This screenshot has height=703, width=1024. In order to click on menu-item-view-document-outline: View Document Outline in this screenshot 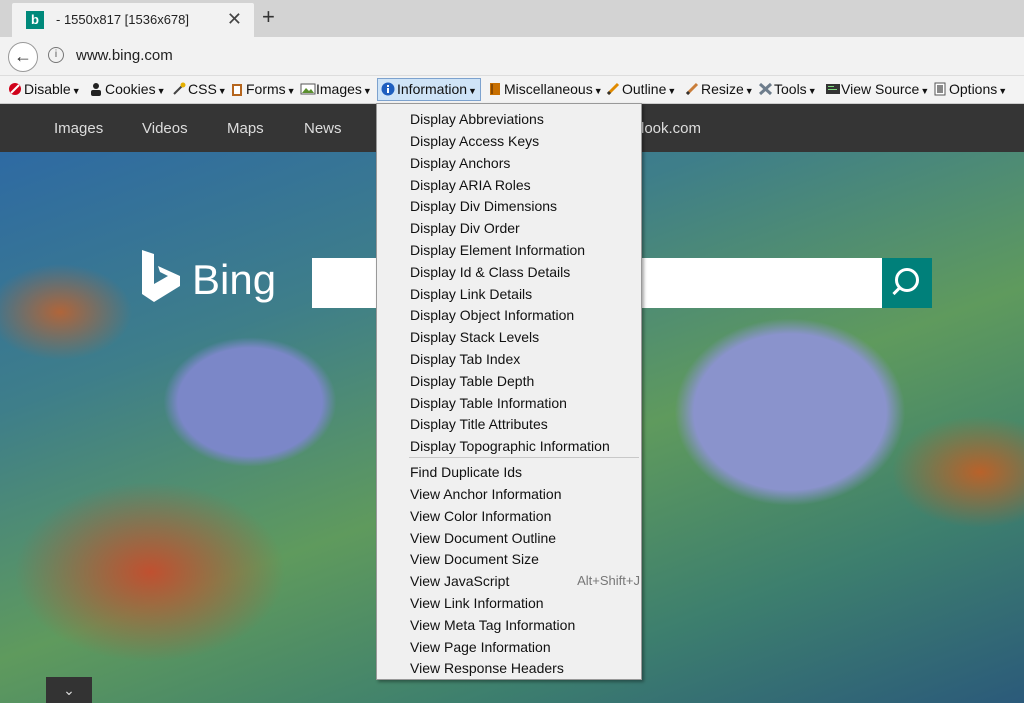, I will do `click(483, 538)`.